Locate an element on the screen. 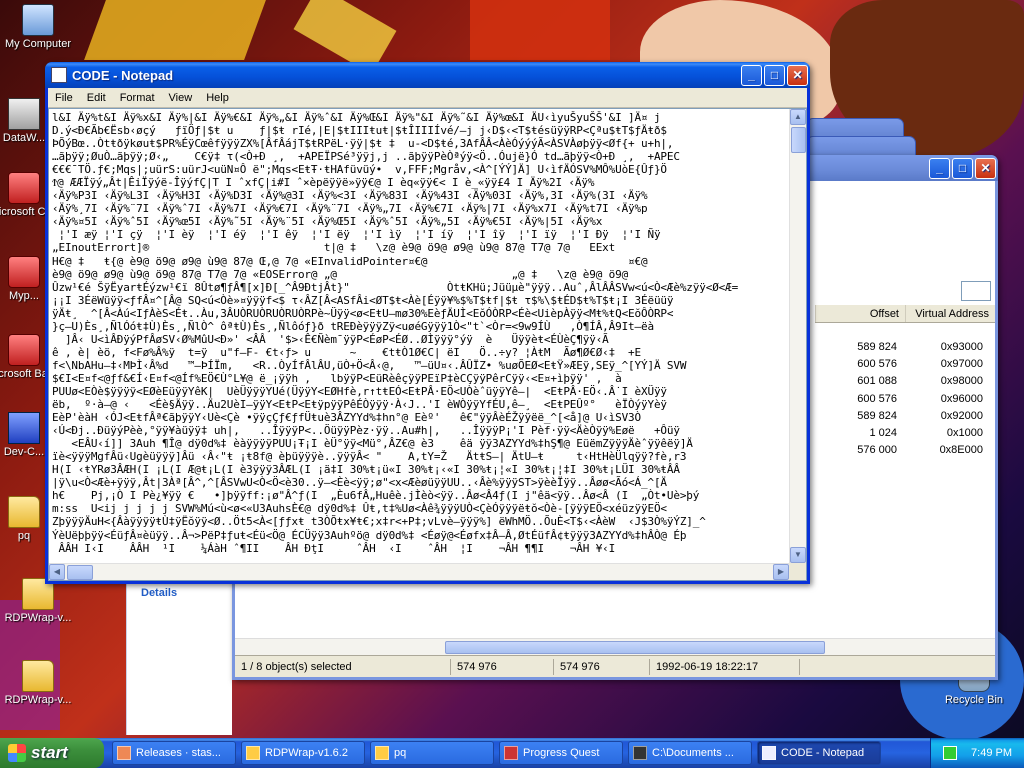 Image resolution: width=1024 pixels, height=768 pixels. menu-file: File is located at coordinates (64, 98).